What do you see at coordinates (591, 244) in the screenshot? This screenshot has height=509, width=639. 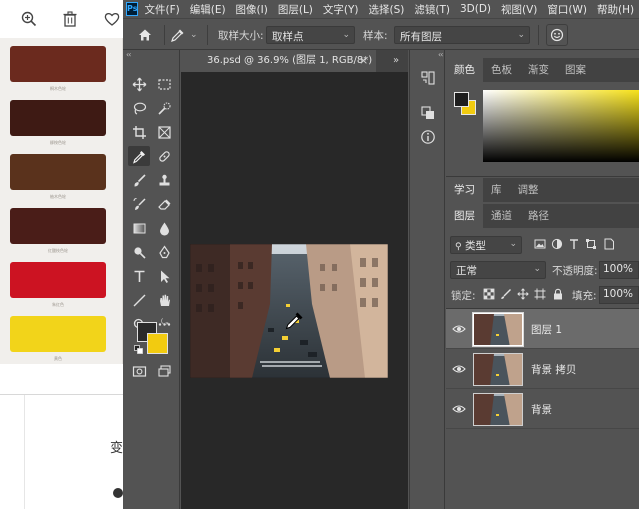 I see `shape-layer-filter-icon` at bounding box center [591, 244].